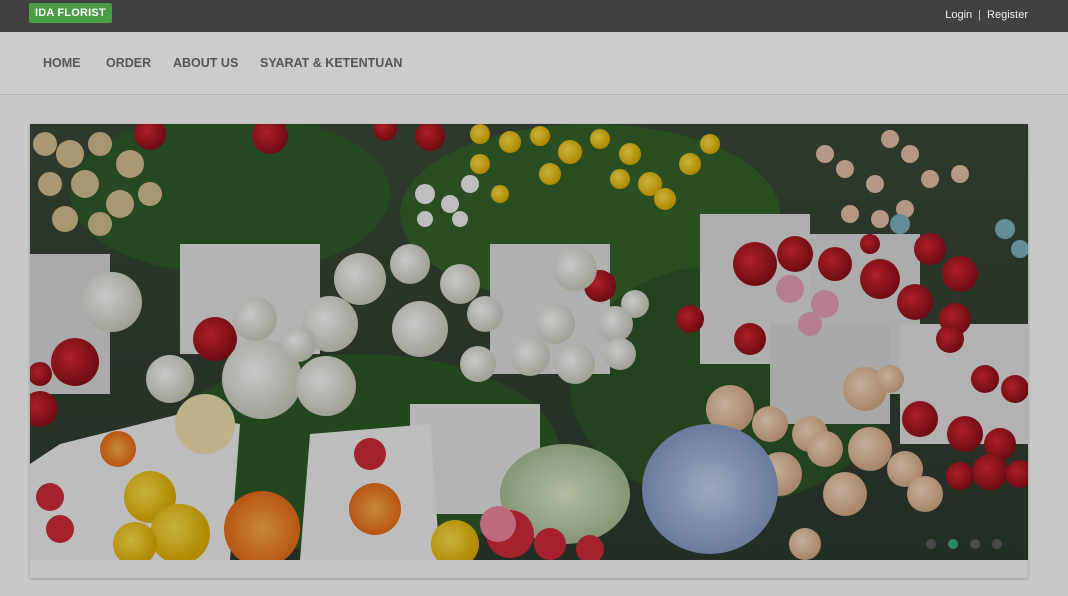 The width and height of the screenshot is (1068, 596). What do you see at coordinates (331, 63) in the screenshot?
I see `nav-syarat-ketentuan: SYARAT & KETENTUAN` at bounding box center [331, 63].